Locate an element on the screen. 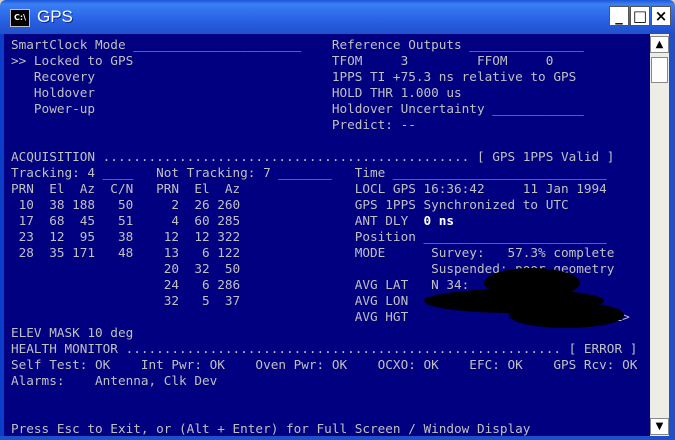  satellite-row: 17 68 45 51 4 60 285 ANT DLY 0 ns is located at coordinates (233, 220).